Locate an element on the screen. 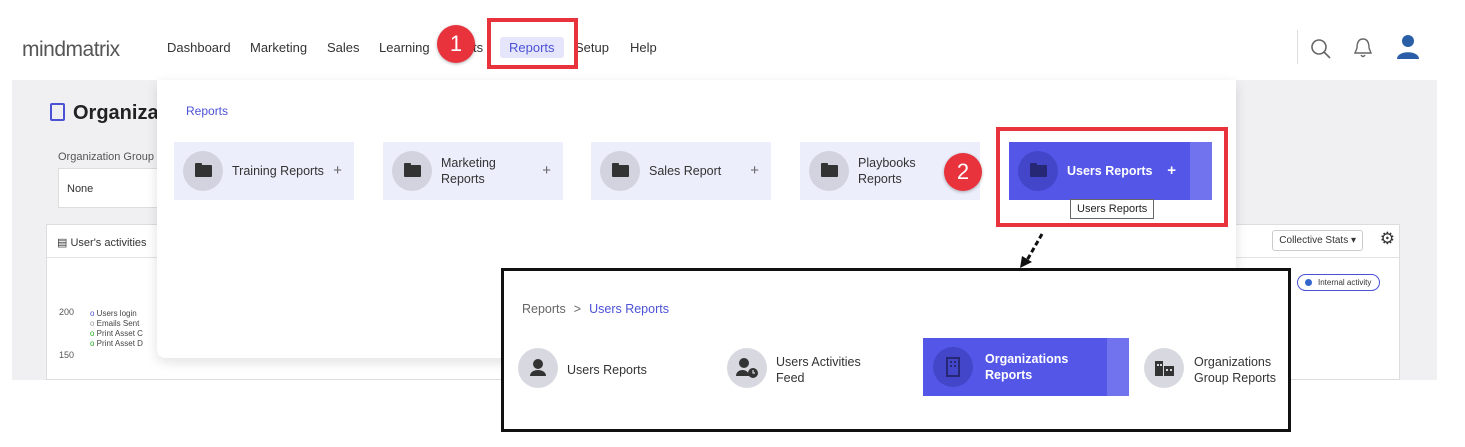 The image size is (1465, 447). zoom-item-organizations-reports: Organizations Reports is located at coordinates (1026, 367).